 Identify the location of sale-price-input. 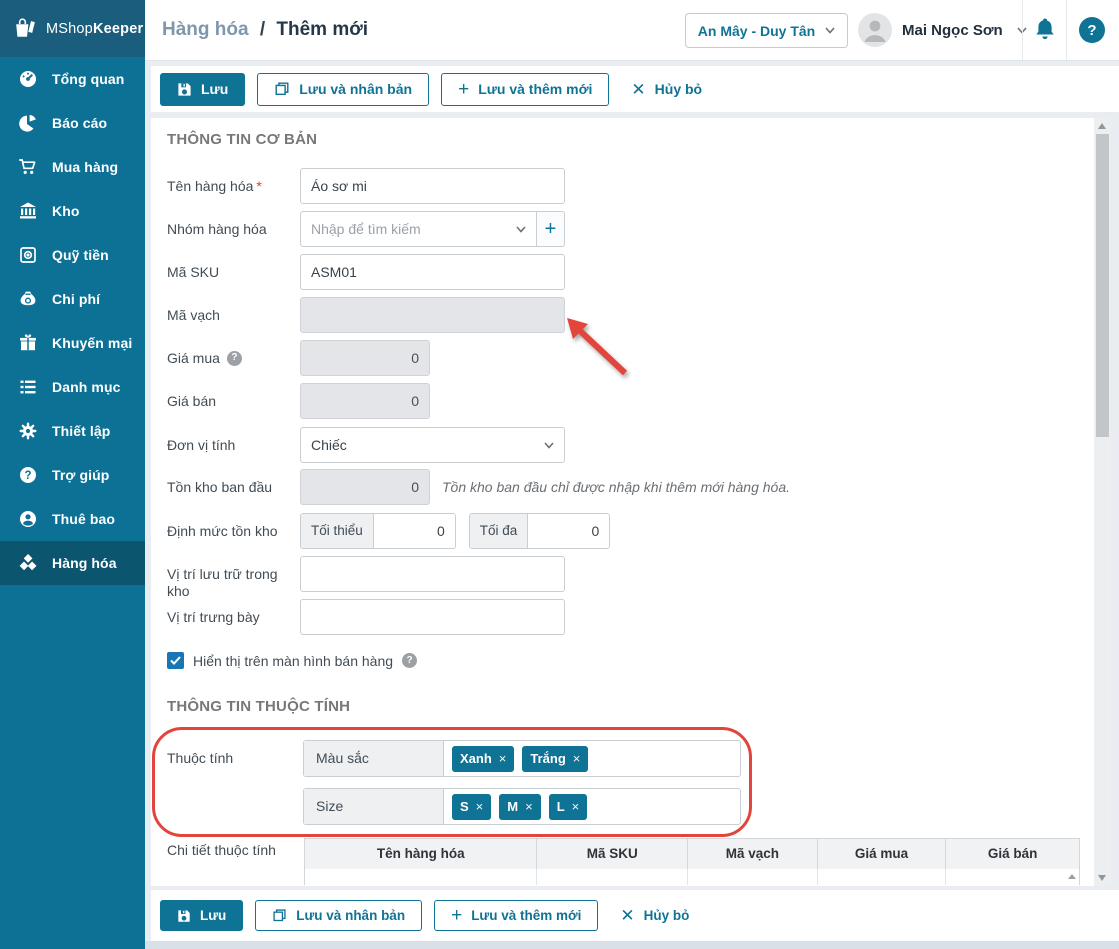
(365, 401).